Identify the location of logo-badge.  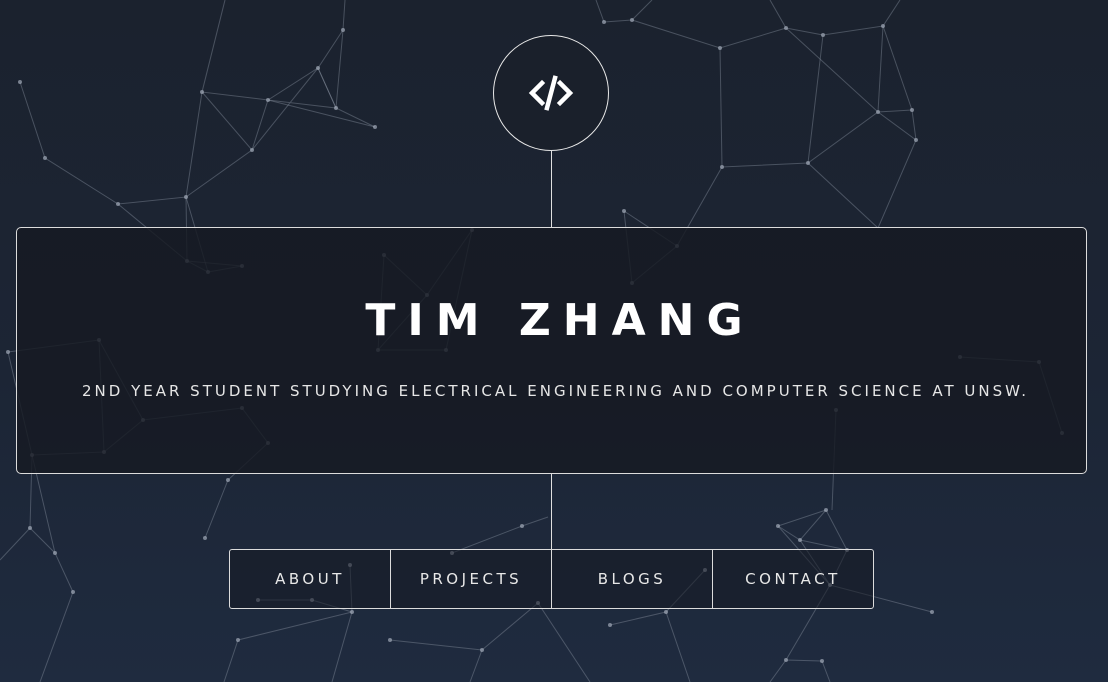
(551, 93).